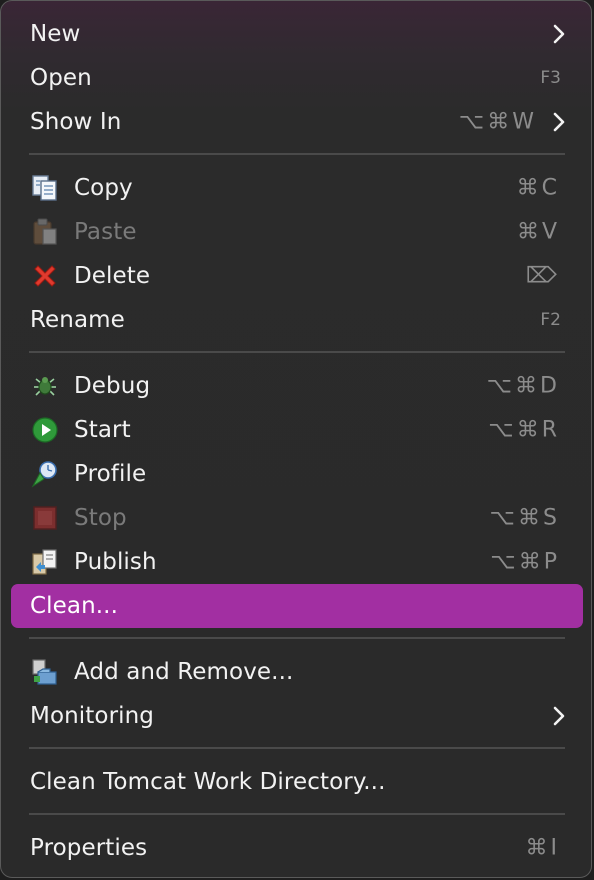  Describe the element at coordinates (524, 518) in the screenshot. I see `shortcut-label: ⌥⌘S` at that location.